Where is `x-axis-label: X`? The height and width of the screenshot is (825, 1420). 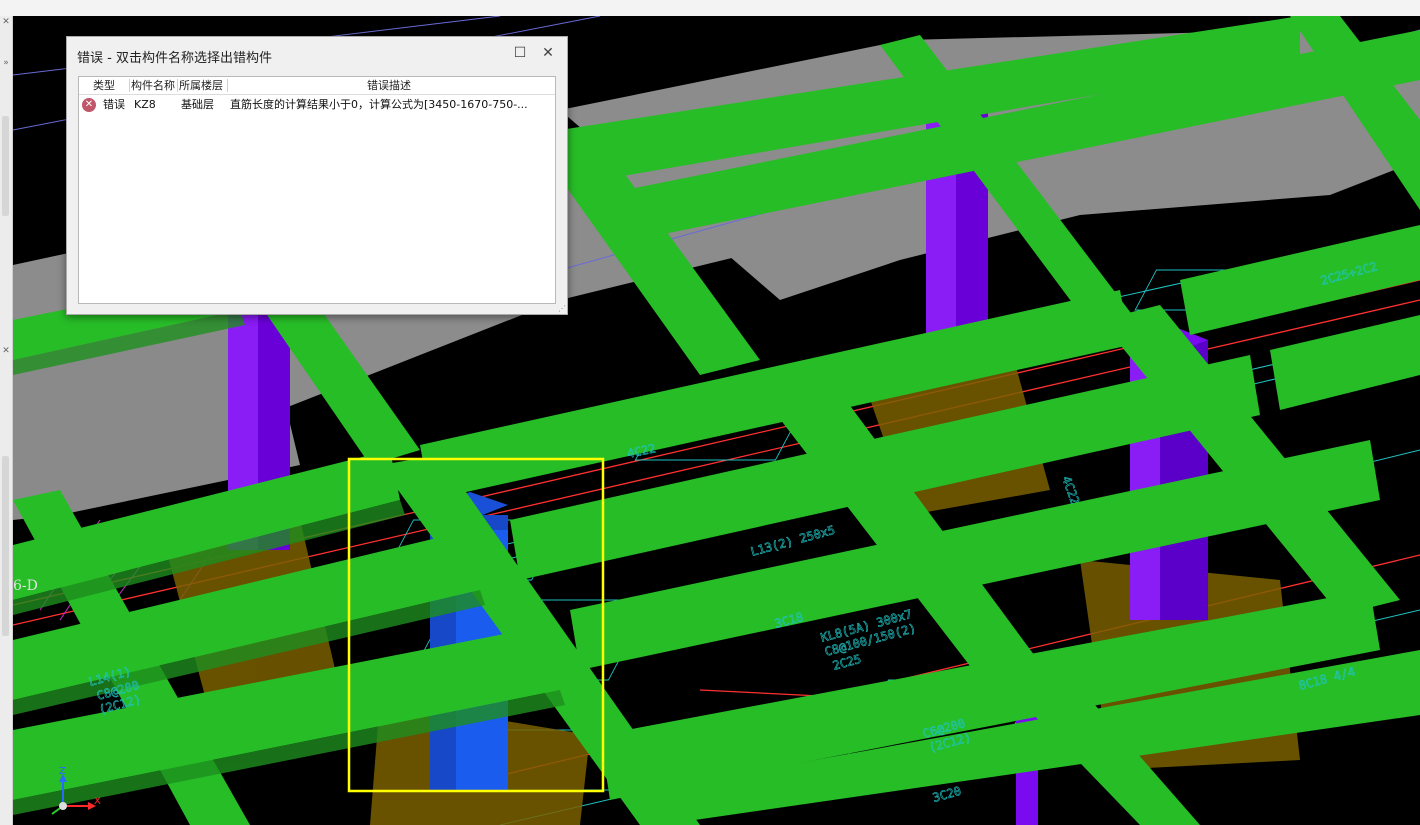 x-axis-label: X is located at coordinates (97, 801).